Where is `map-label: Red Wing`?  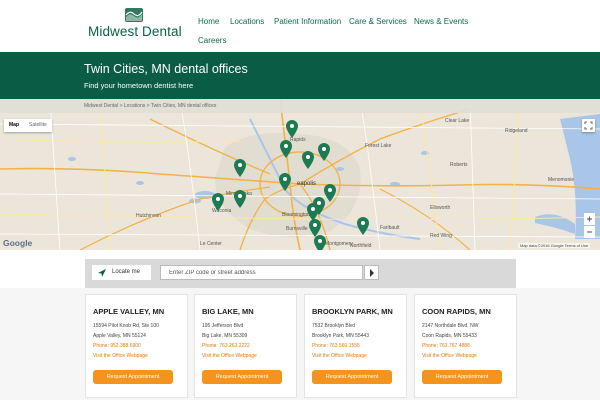
map-label: Red Wing is located at coordinates (441, 236).